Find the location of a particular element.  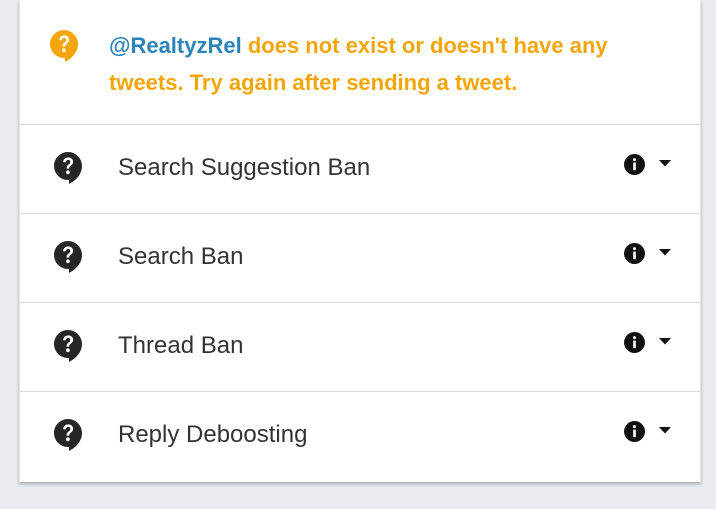

check-label: Thread Ban is located at coordinates (181, 345).